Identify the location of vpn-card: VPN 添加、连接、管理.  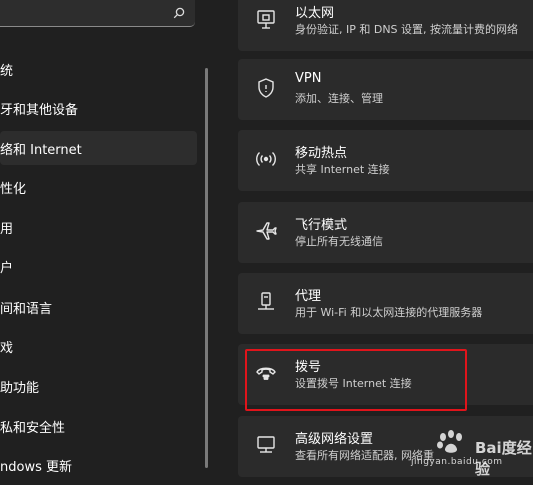
(385, 89).